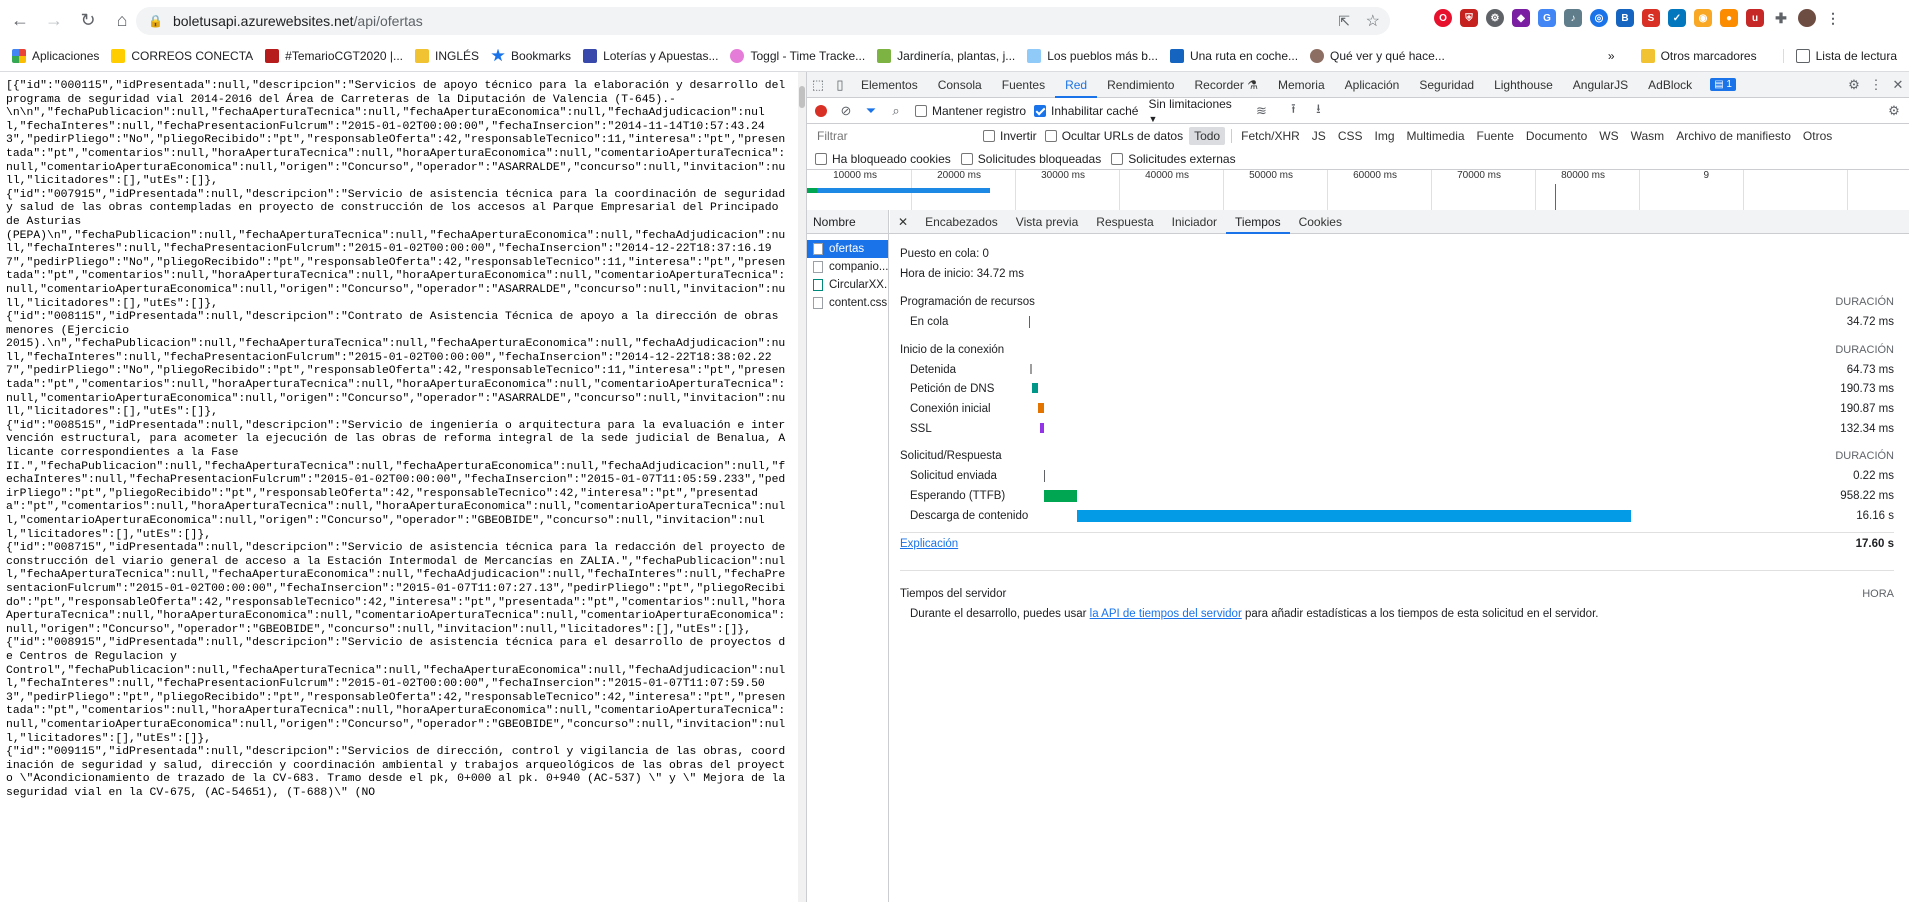 This screenshot has height=902, width=1909. Describe the element at coordinates (1556, 136) in the screenshot. I see `filter-type-doc: Documento` at that location.